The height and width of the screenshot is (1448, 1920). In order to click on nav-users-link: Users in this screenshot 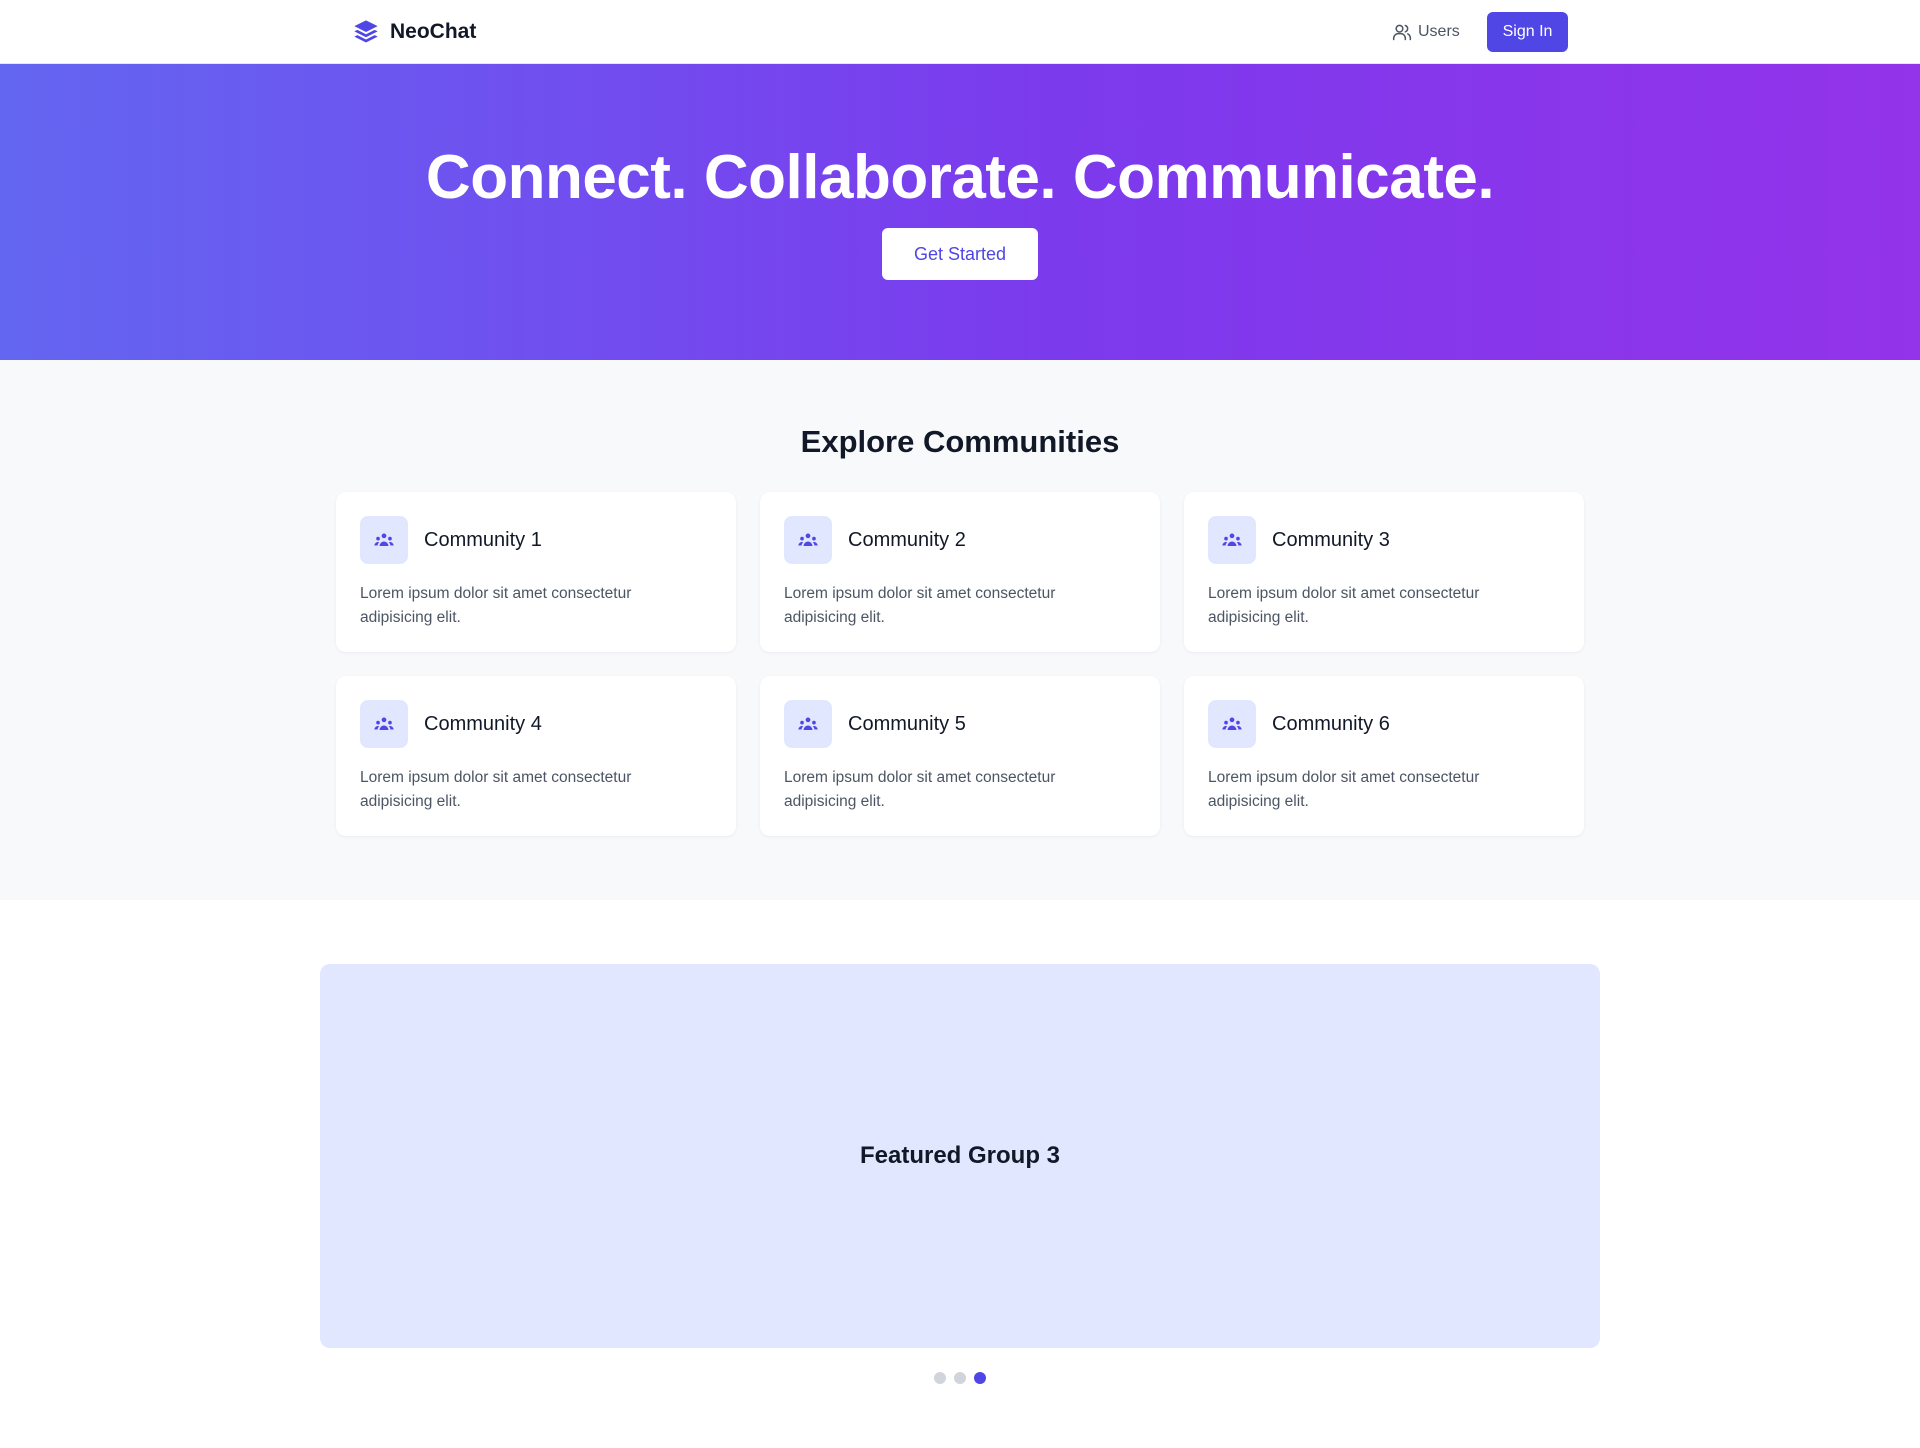, I will do `click(1426, 32)`.